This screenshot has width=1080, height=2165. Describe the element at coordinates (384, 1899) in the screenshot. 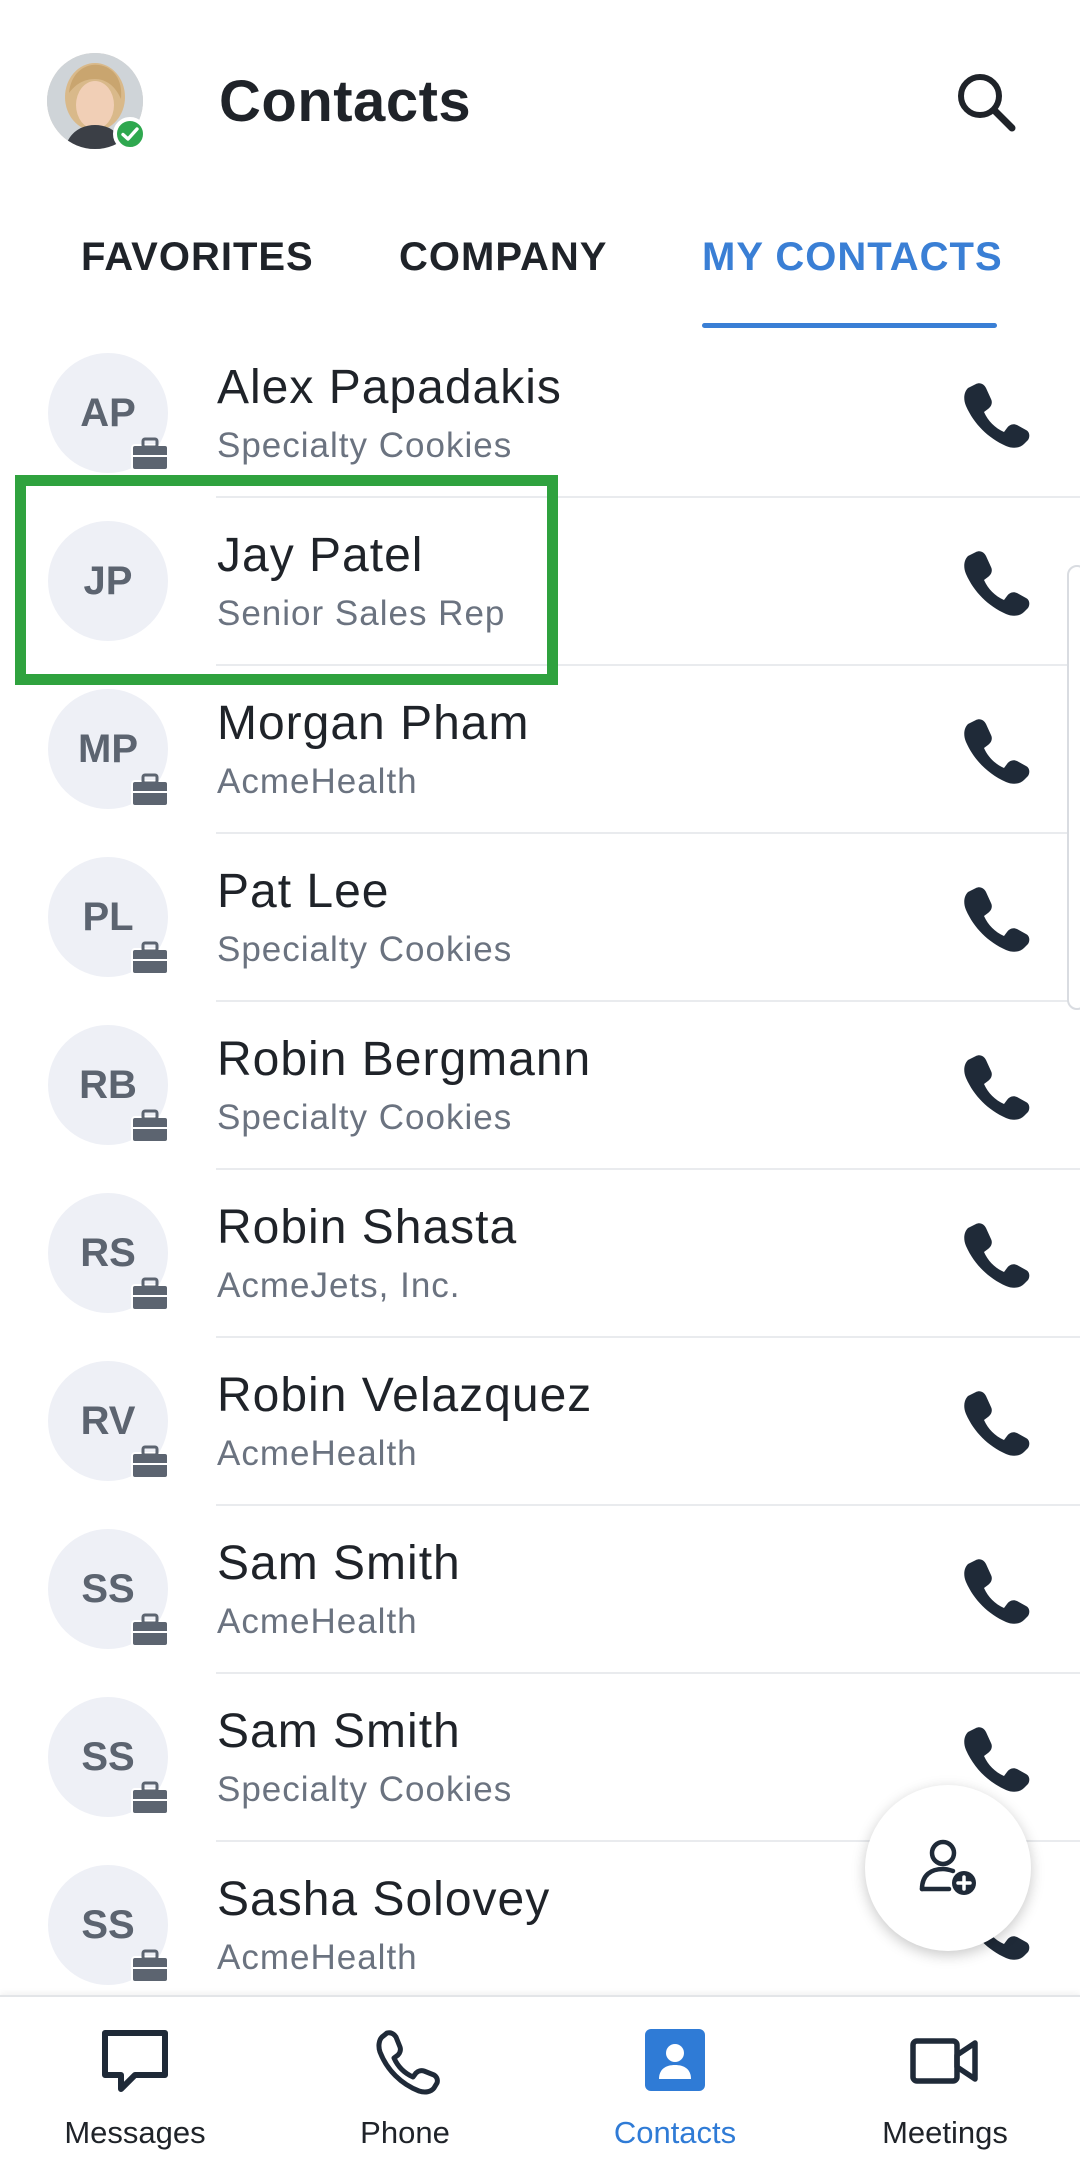

I see `contact-name: Sasha Solovey` at that location.